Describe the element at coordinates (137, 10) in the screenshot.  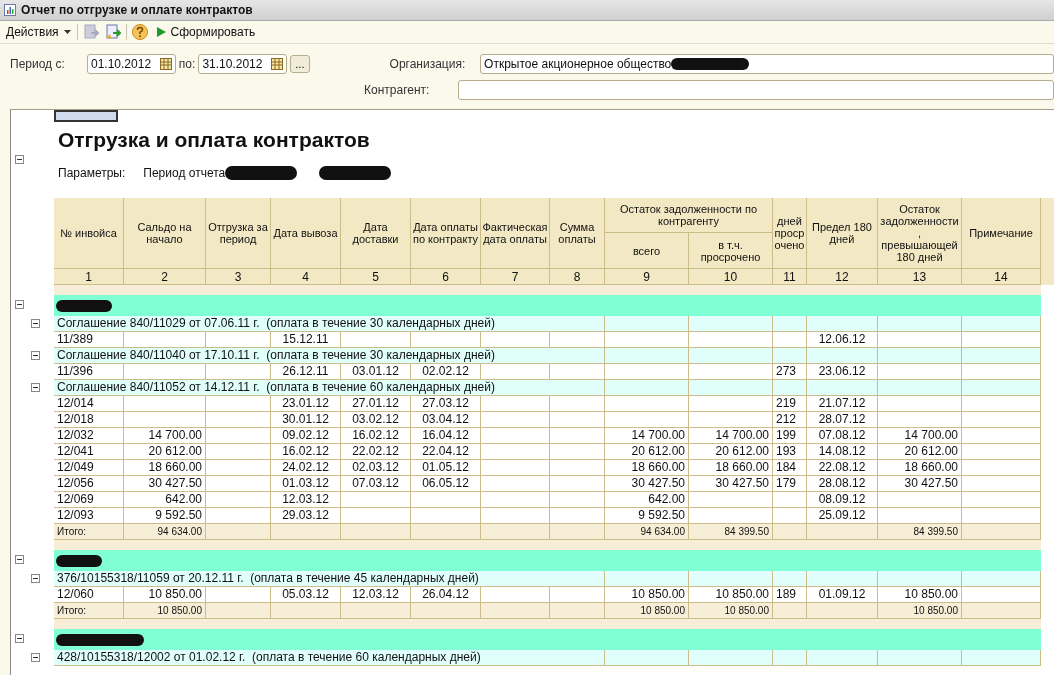
I see `window-title: Отчет по отгрузке и оплате контрактов` at that location.